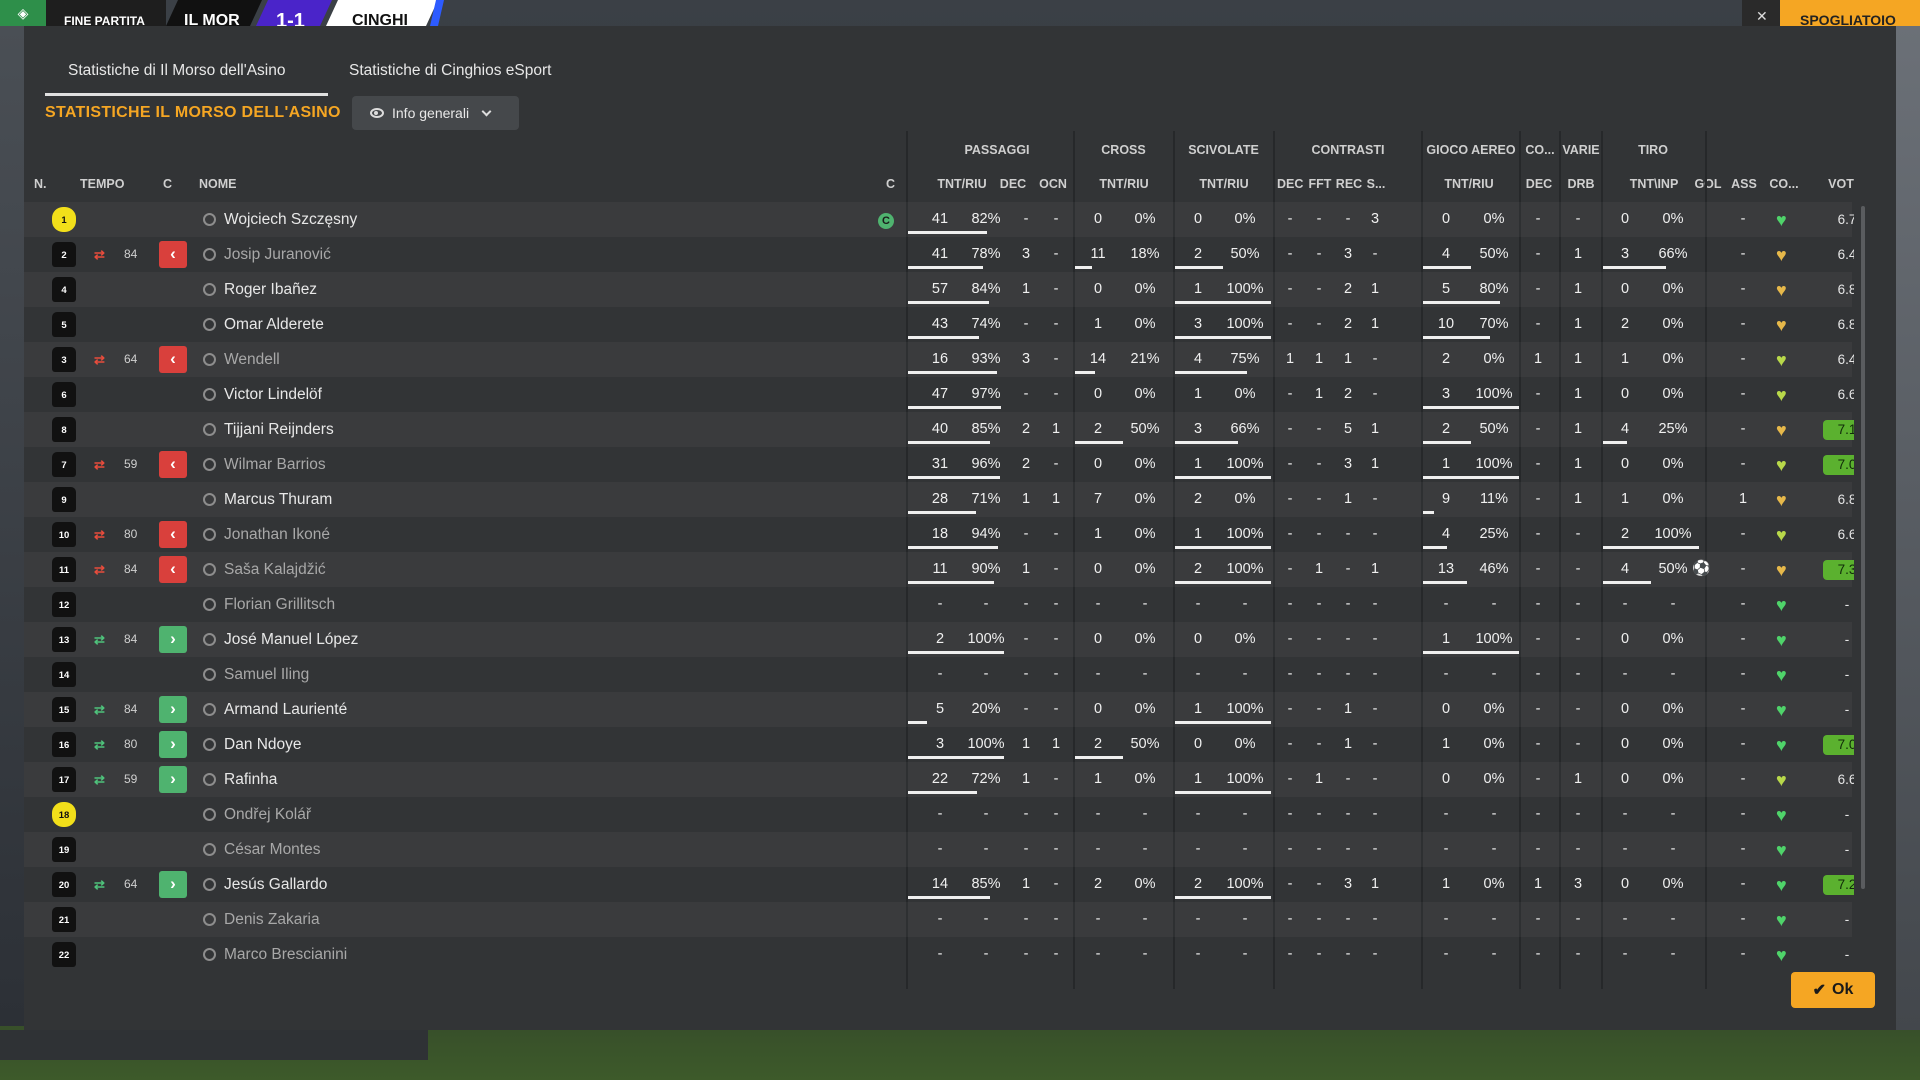  Describe the element at coordinates (270, 289) in the screenshot. I see `player-name: Roger Ibañez` at that location.